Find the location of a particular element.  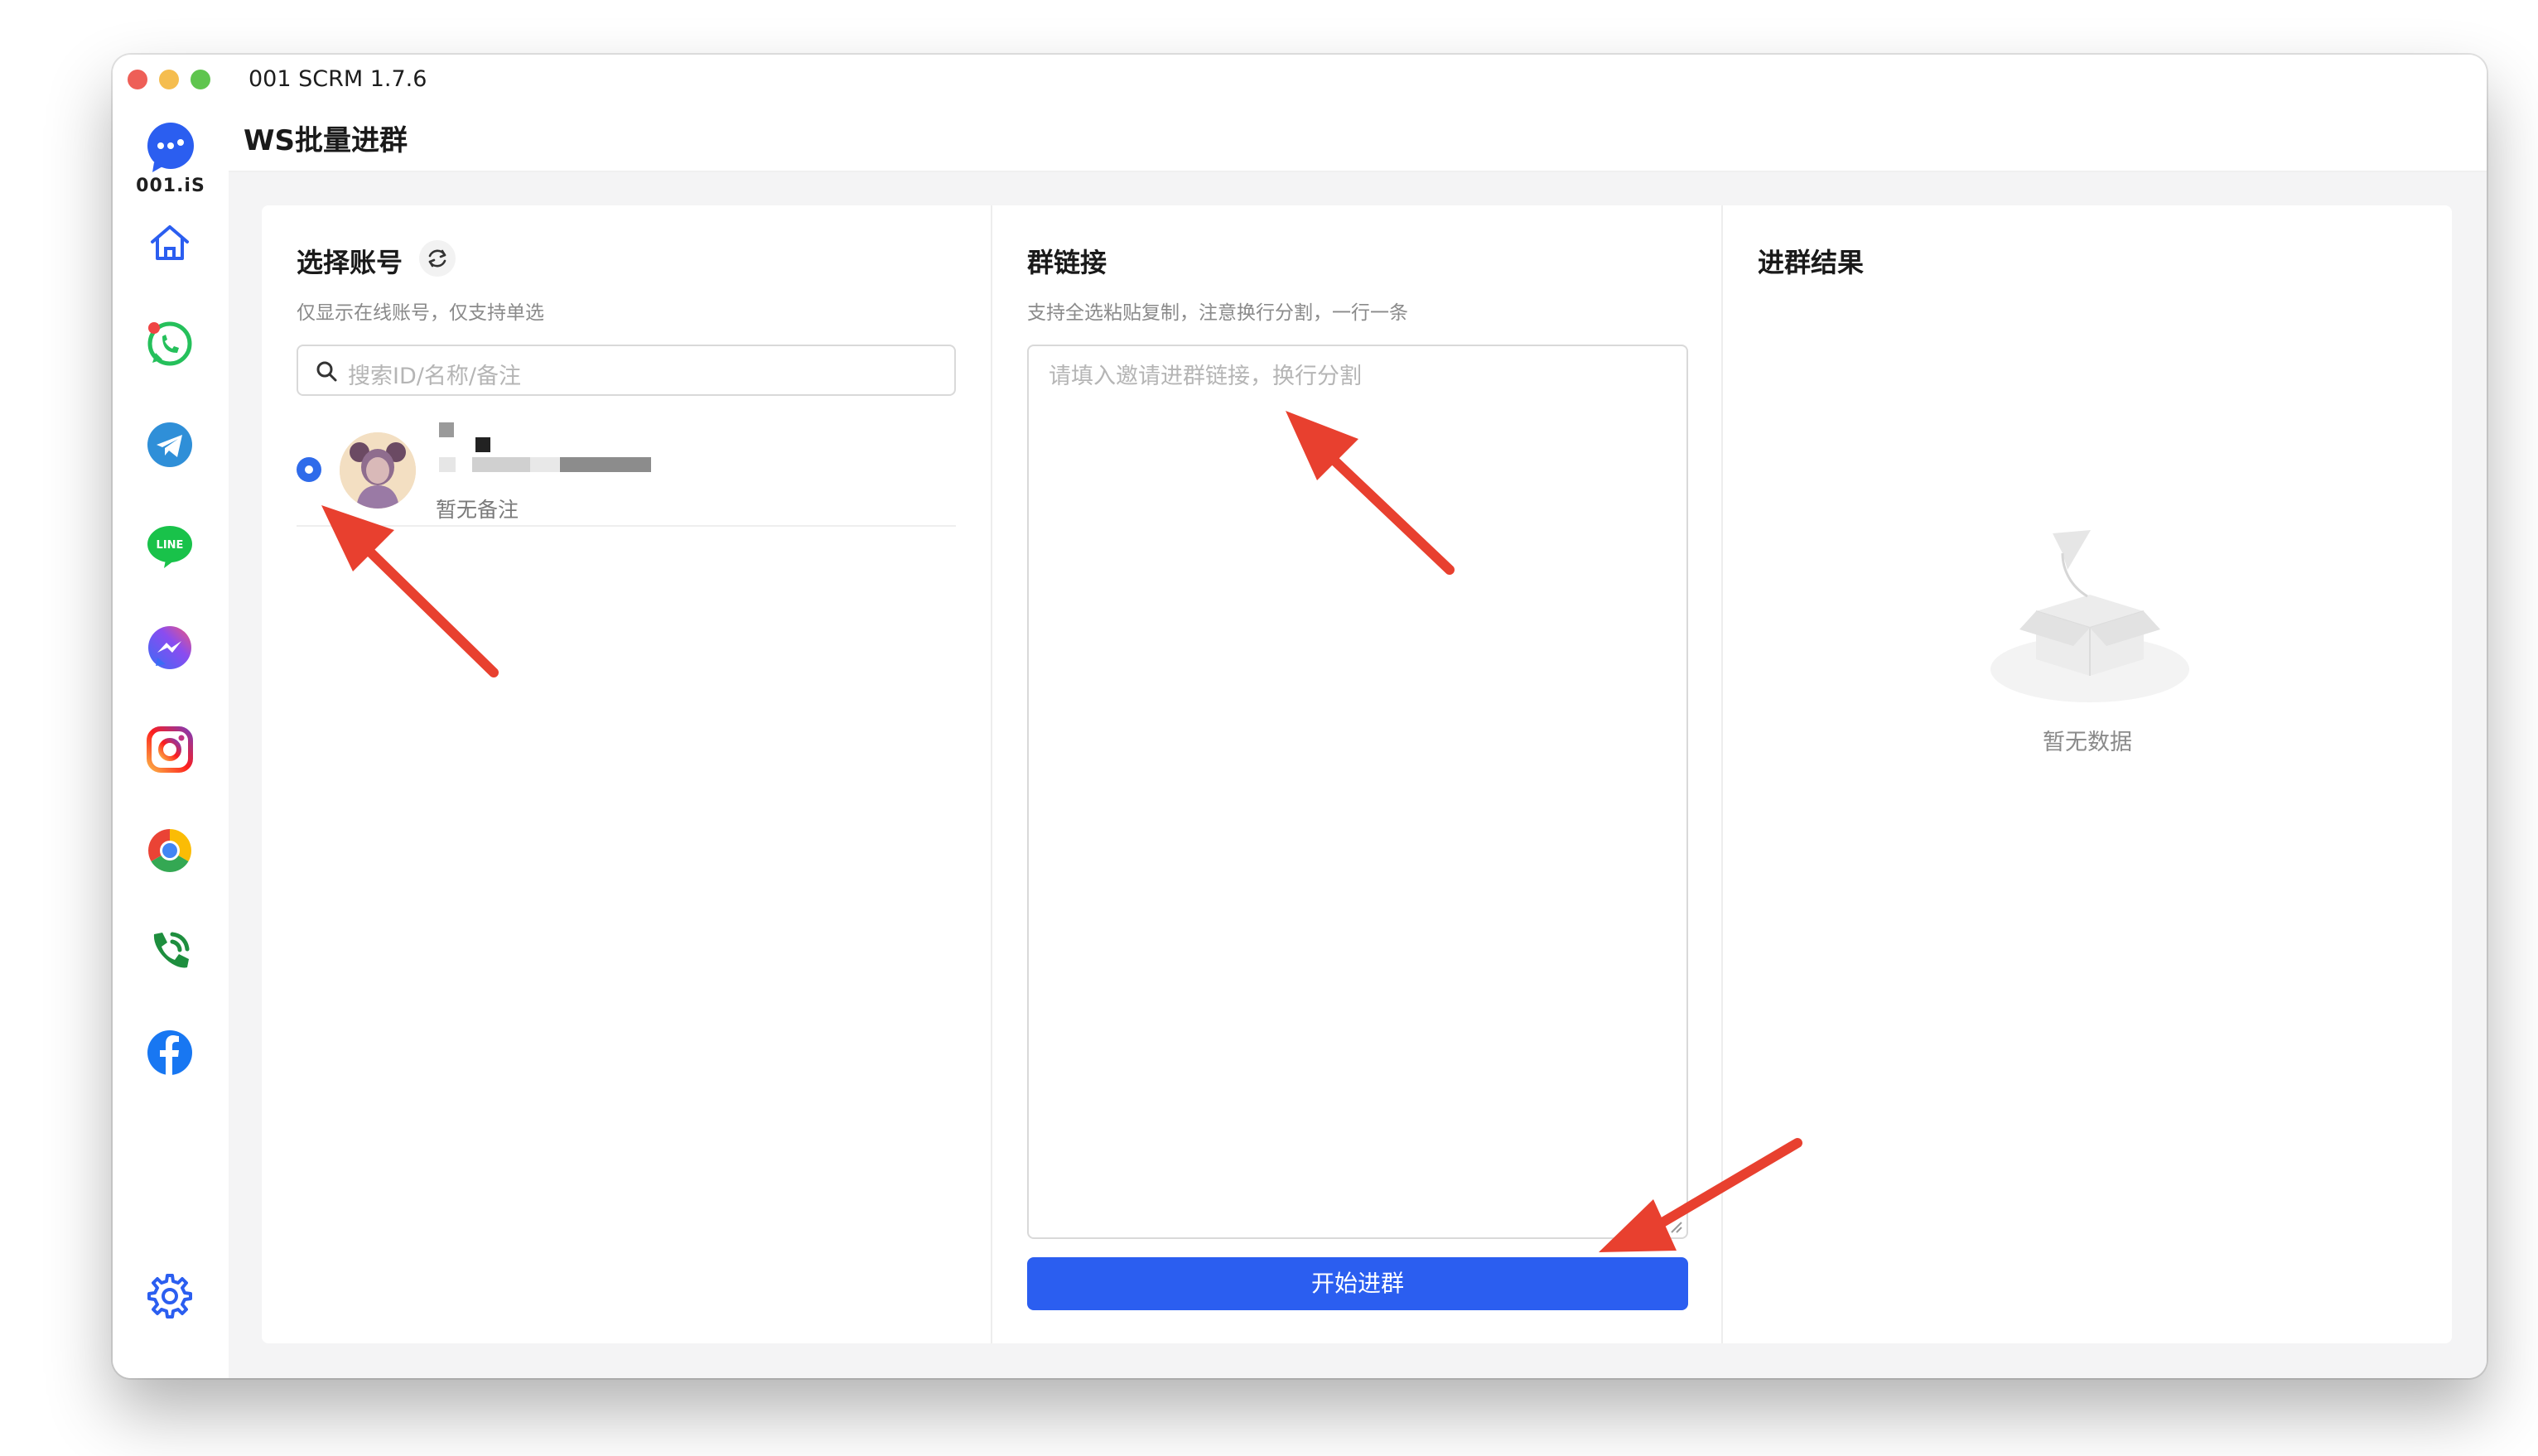

svg-text: LINE is located at coordinates (170, 545).